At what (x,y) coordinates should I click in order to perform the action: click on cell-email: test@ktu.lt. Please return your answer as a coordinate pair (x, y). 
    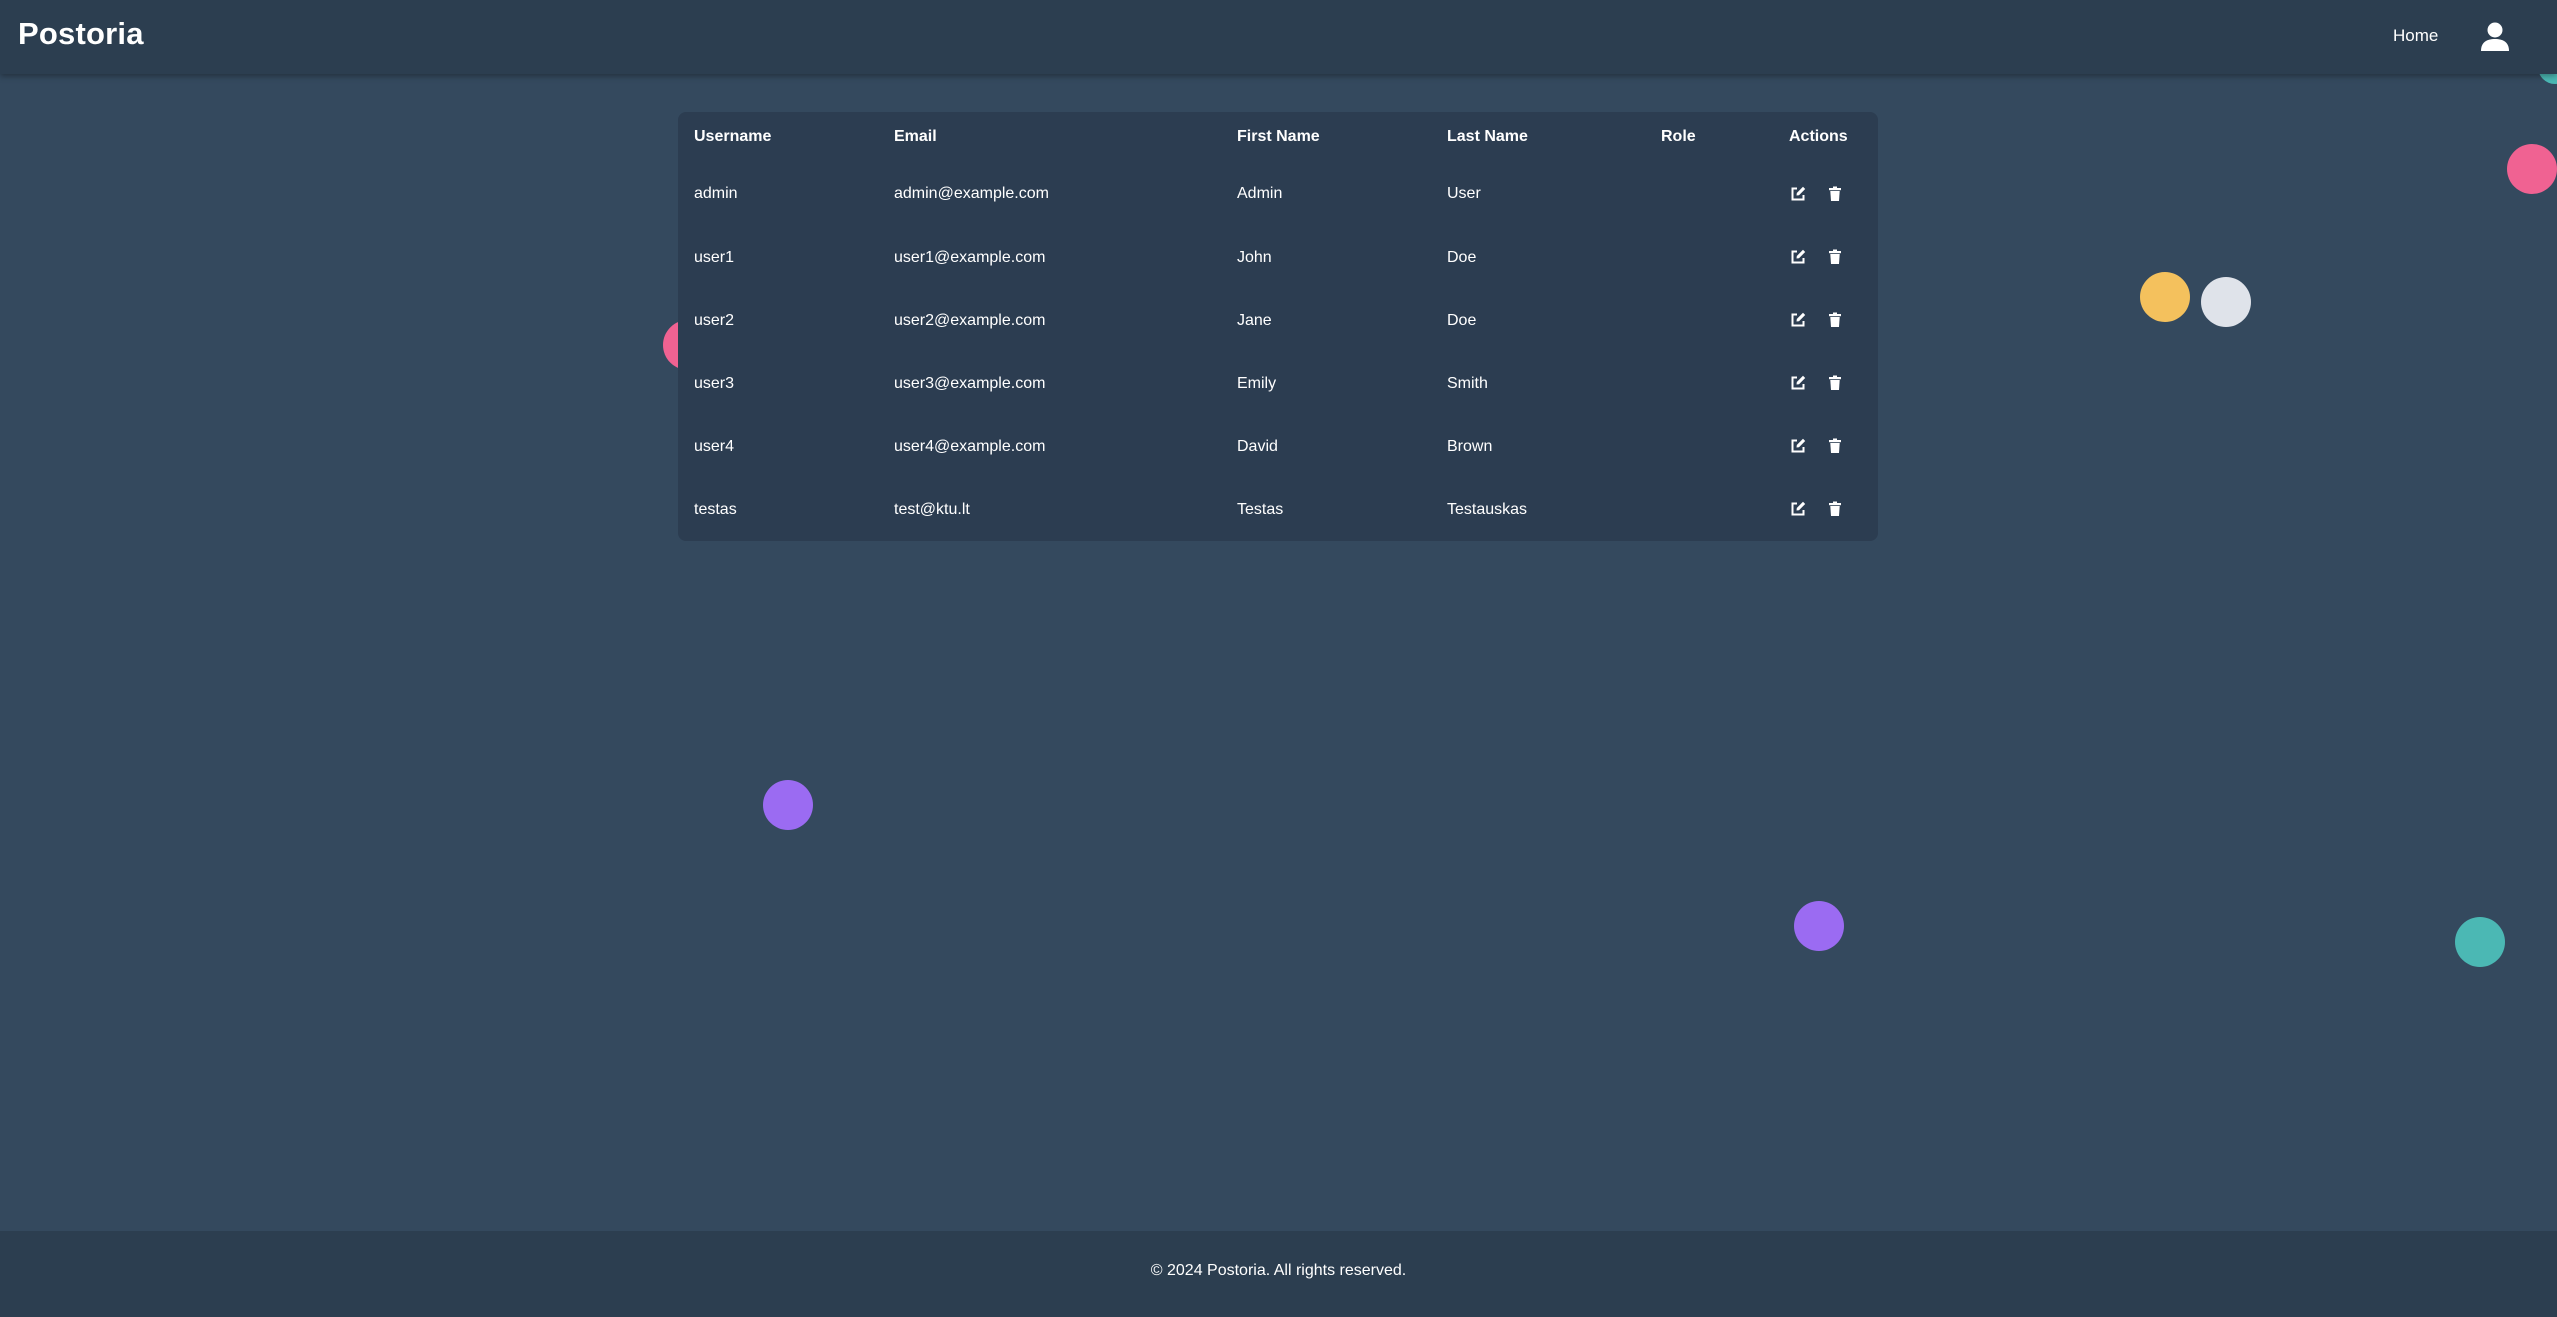
    Looking at the image, I should click on (932, 509).